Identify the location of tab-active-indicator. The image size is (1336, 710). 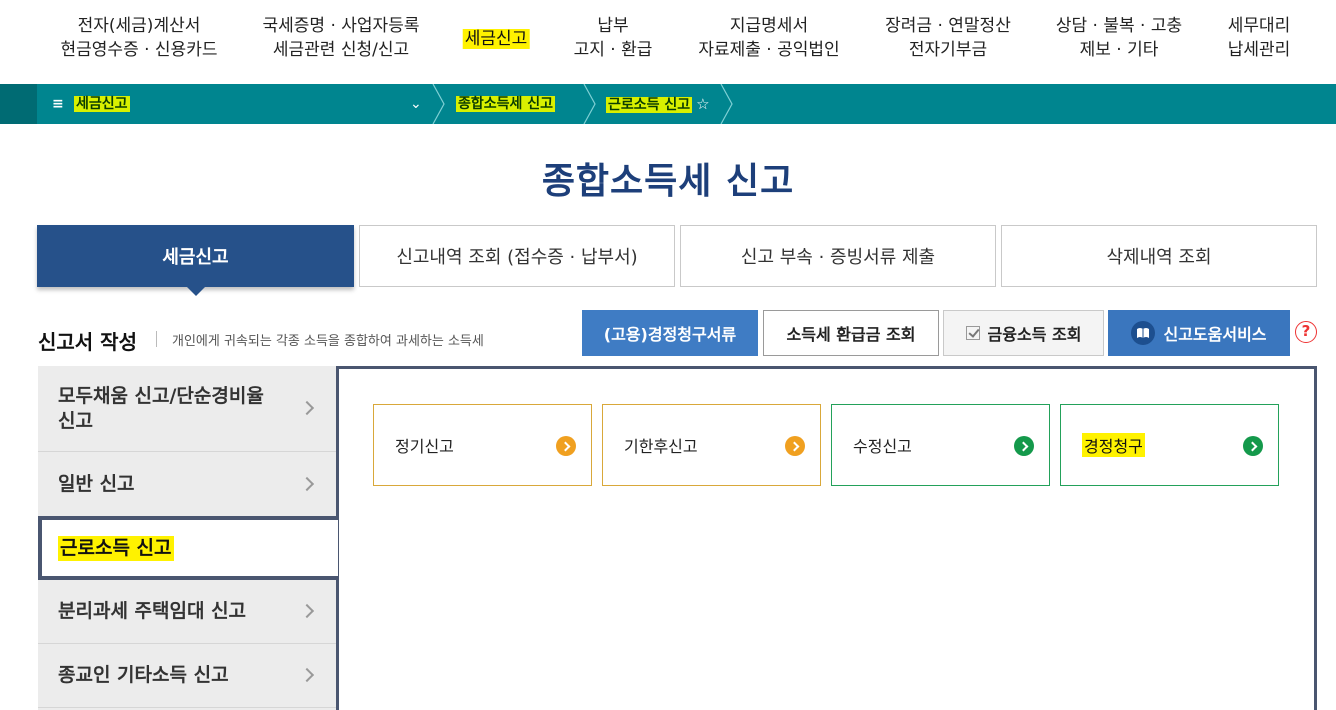
(195, 291).